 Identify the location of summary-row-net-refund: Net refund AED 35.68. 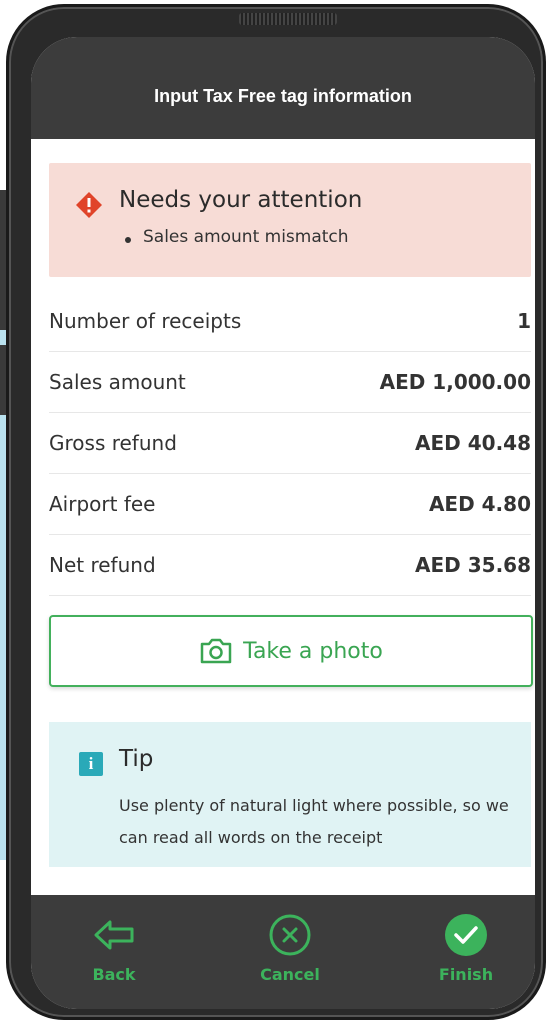
(290, 565).